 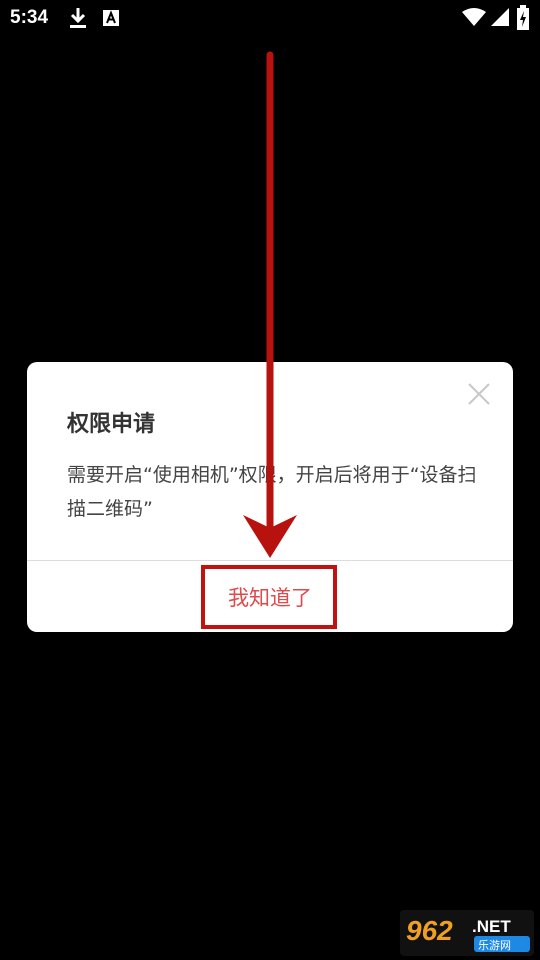 I want to click on svg-text: .NET, so click(x=491, y=926).